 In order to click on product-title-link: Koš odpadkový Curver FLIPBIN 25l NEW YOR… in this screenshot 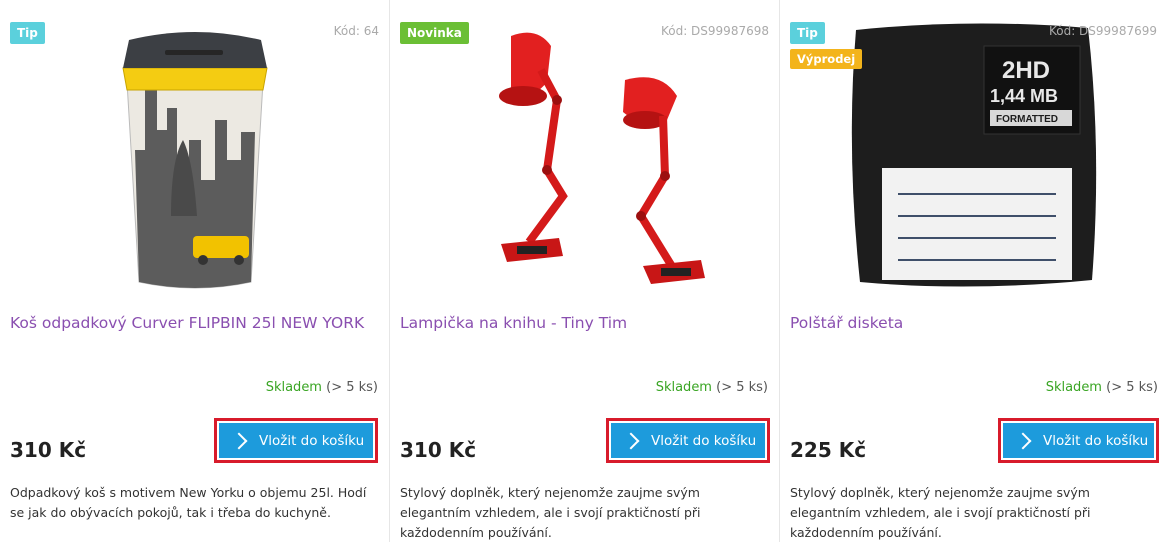, I will do `click(187, 323)`.